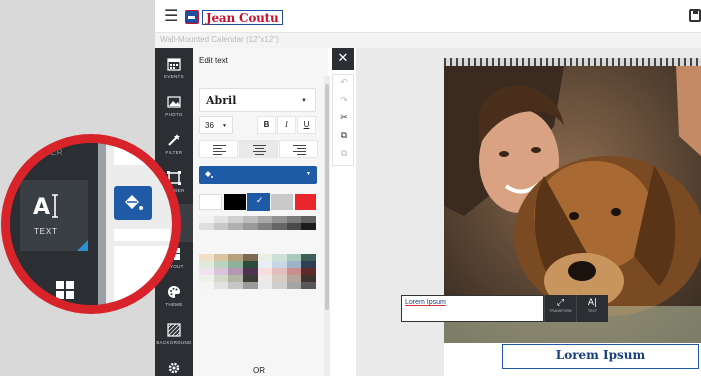  Describe the element at coordinates (258, 149) in the screenshot. I see `align-center-button` at that location.